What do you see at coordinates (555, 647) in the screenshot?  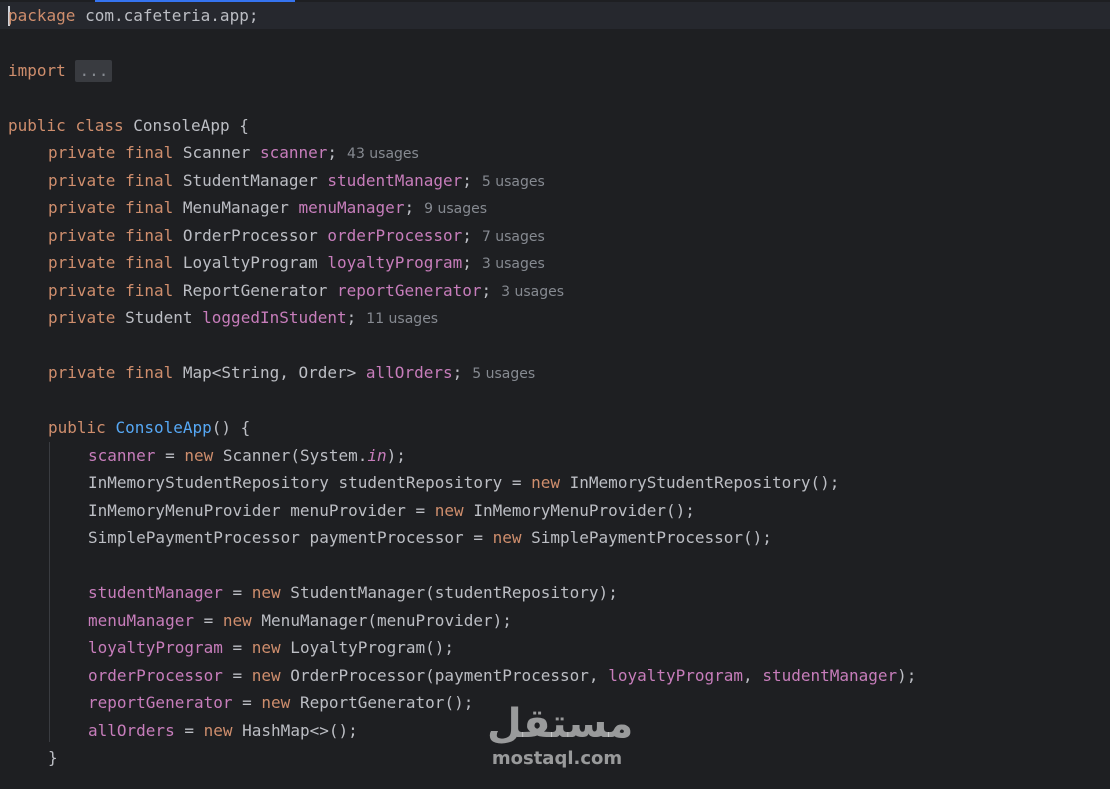 I see `body-line: loyaltyProgram = new LoyaltyProgram();` at bounding box center [555, 647].